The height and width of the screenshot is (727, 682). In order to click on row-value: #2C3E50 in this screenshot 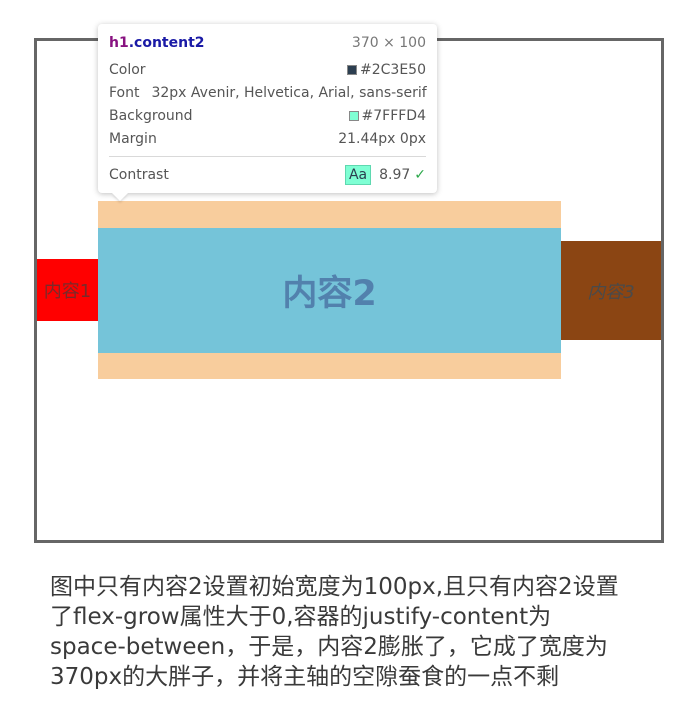, I will do `click(386, 70)`.